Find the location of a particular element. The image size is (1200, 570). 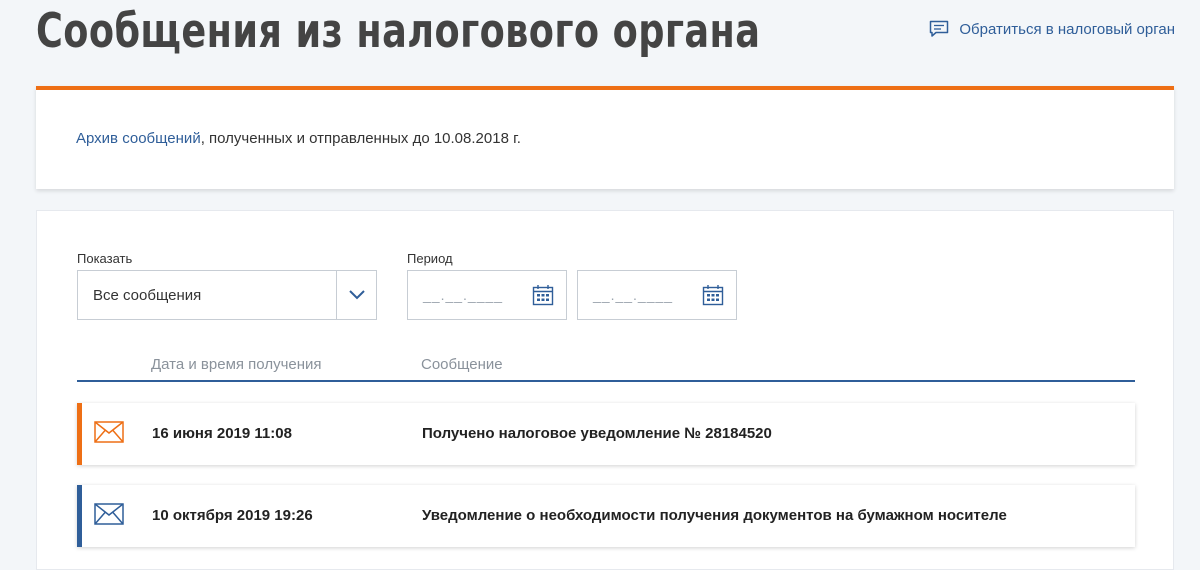

show-filter-label: Показать is located at coordinates (105, 258).